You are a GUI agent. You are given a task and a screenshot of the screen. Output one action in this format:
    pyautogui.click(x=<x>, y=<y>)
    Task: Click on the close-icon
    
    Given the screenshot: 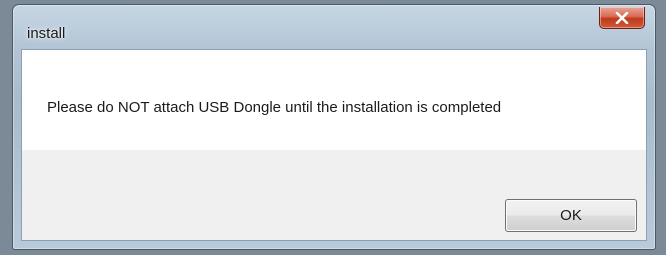 What is the action you would take?
    pyautogui.click(x=622, y=17)
    